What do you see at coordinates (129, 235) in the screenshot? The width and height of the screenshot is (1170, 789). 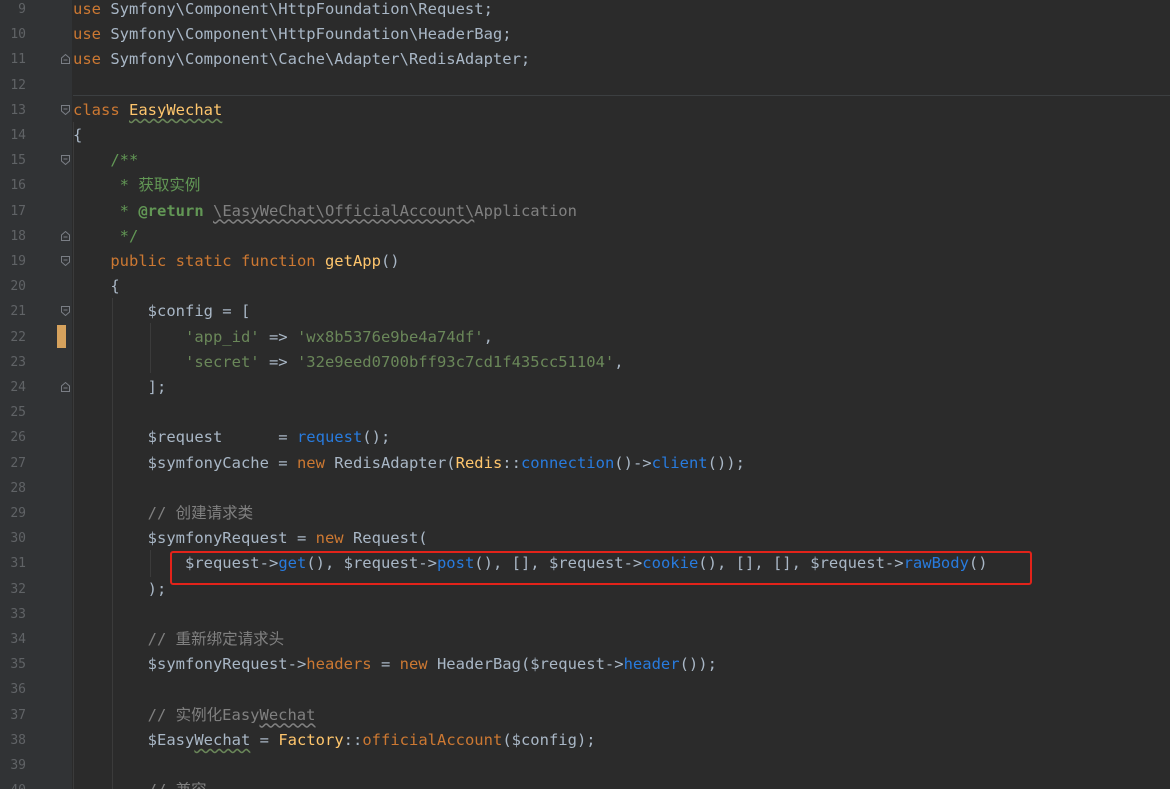 I see `code-token: */` at bounding box center [129, 235].